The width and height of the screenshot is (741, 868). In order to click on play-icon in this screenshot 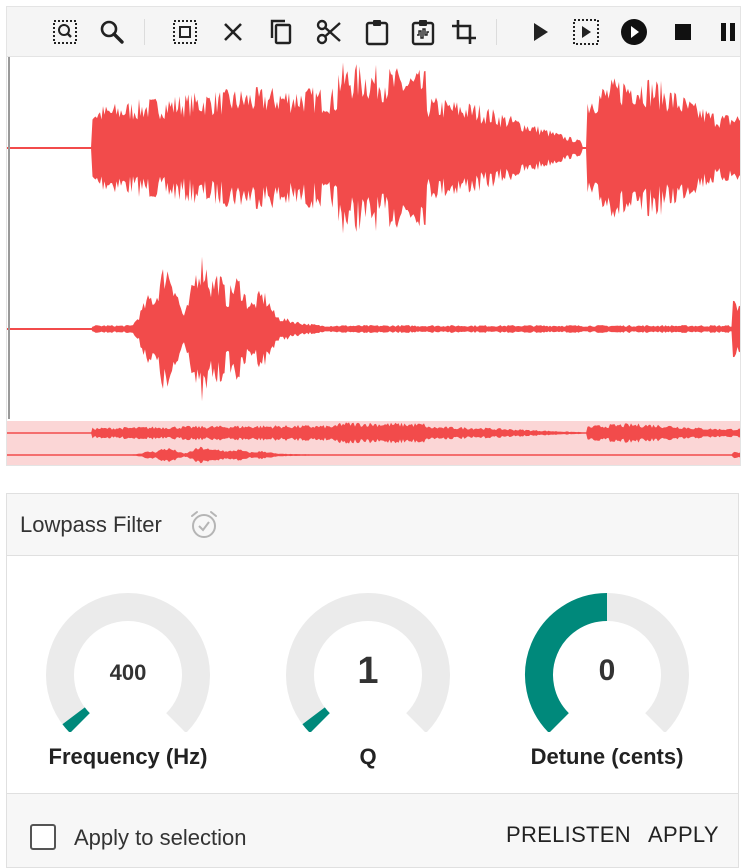, I will do `click(541, 32)`.